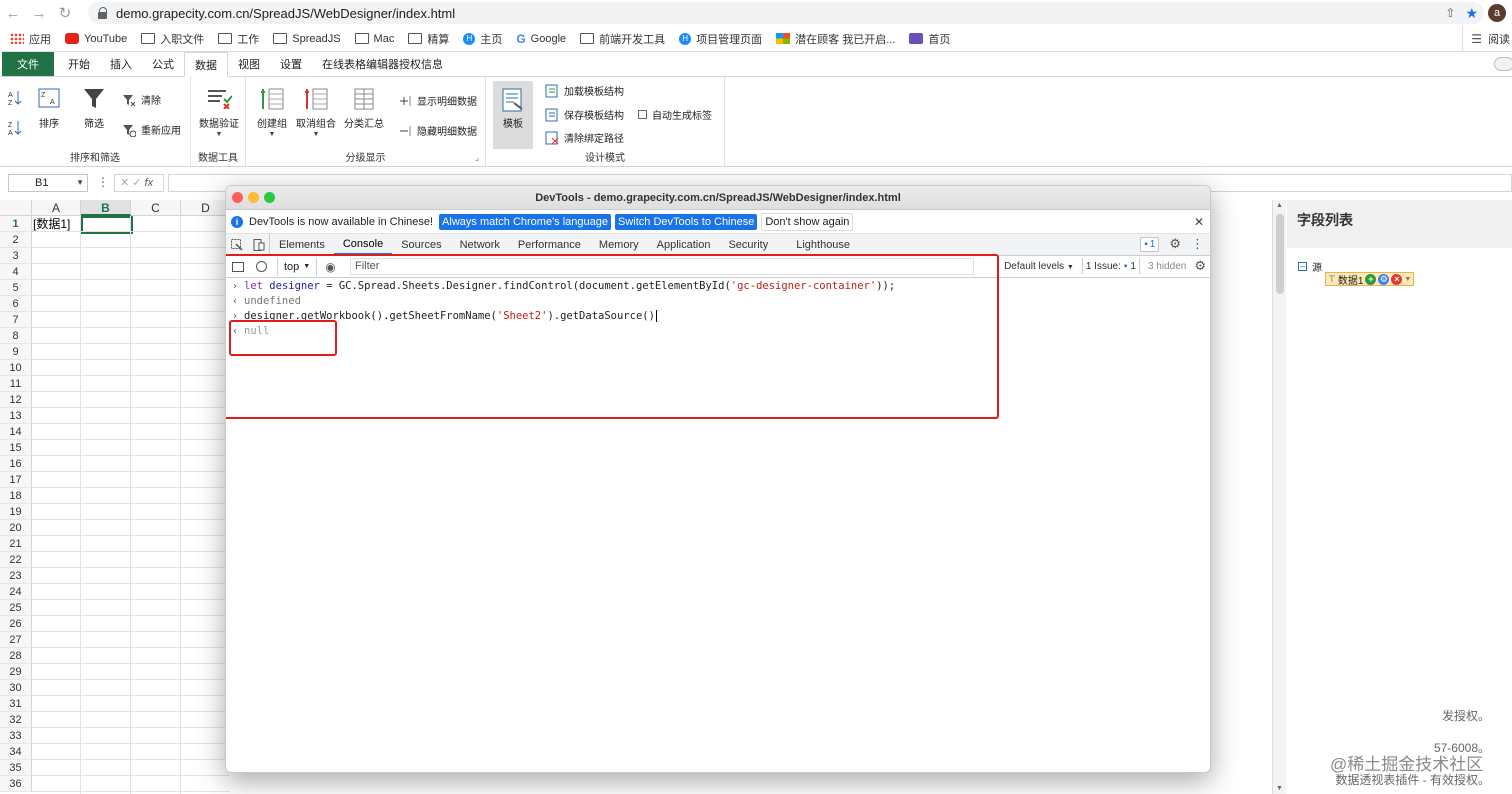 The width and height of the screenshot is (1512, 794). Describe the element at coordinates (1497, 13) in the screenshot. I see `avatar: a` at that location.